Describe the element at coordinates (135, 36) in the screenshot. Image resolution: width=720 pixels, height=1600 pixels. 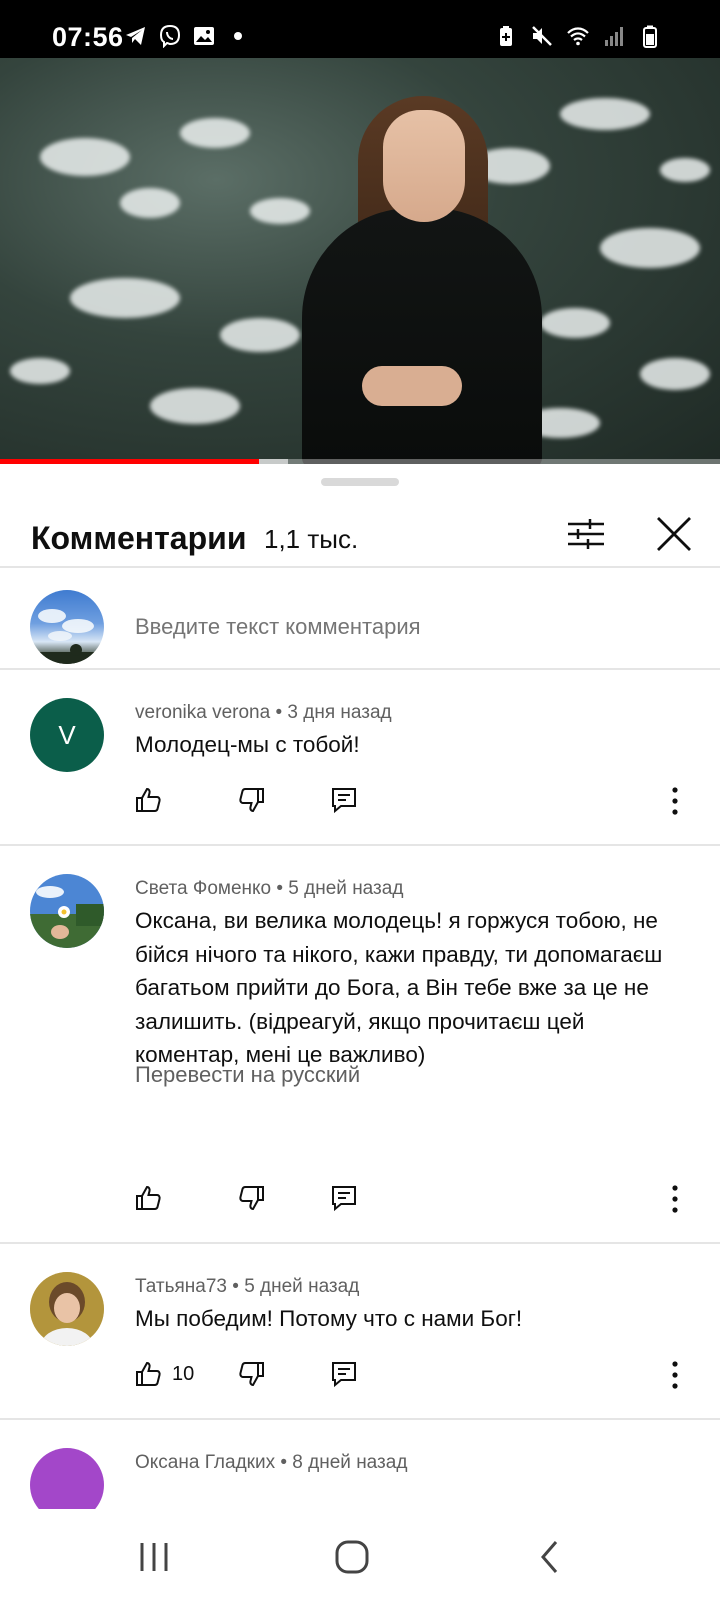
I see `telegram-icon` at that location.